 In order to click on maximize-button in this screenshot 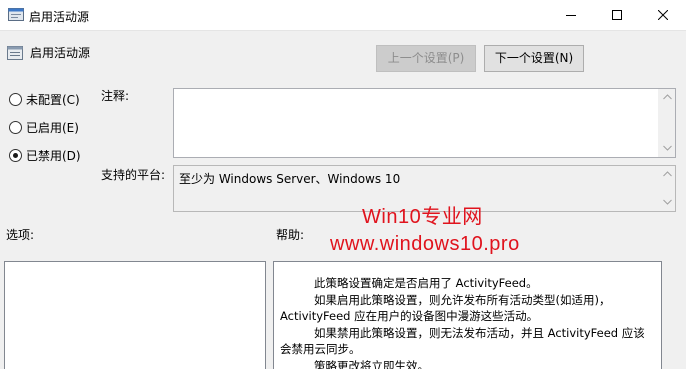, I will do `click(617, 15)`.